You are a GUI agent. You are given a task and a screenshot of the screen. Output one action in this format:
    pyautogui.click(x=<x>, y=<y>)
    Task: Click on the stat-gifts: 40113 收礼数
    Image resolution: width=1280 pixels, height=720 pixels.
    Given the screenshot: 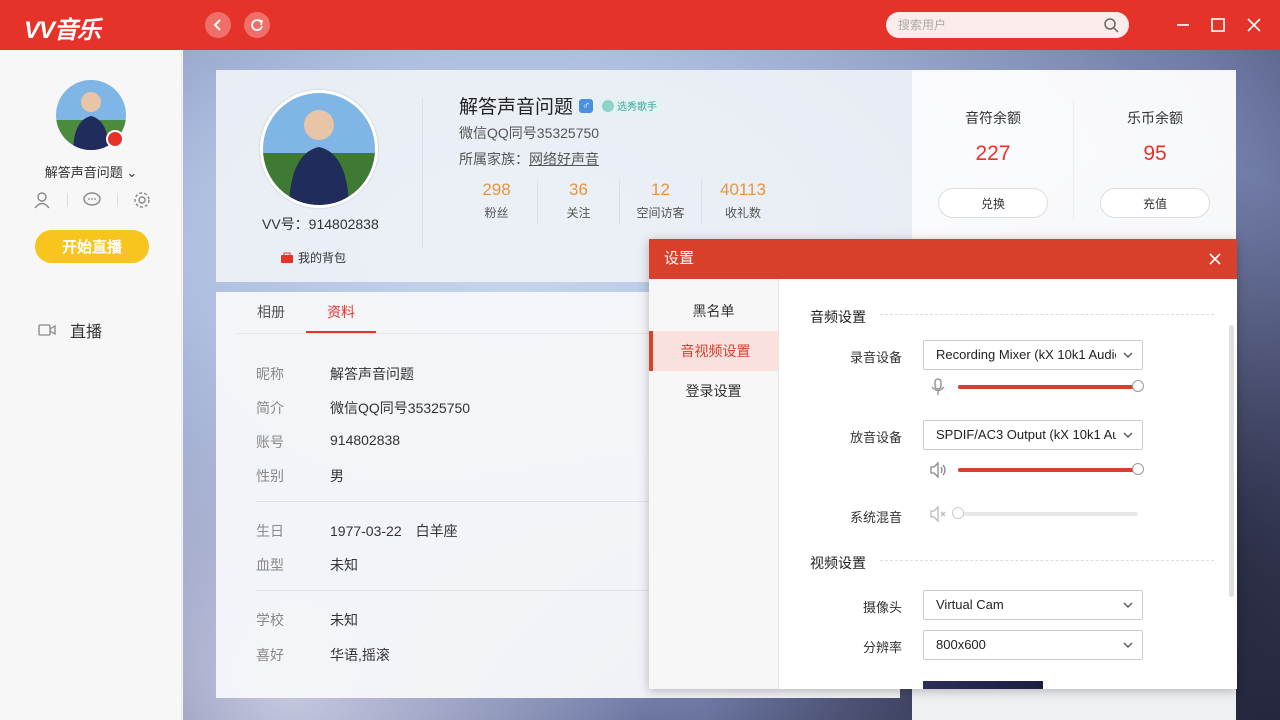 What is the action you would take?
    pyautogui.click(x=743, y=202)
    